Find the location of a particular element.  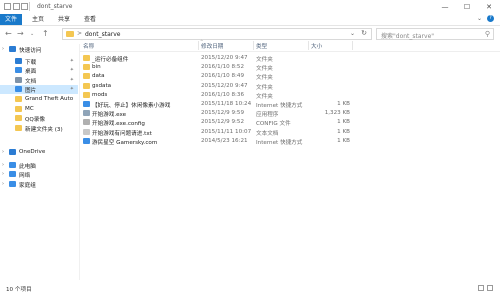

search-placeholder: 搜索"dont_starve" is located at coordinates (408, 36).